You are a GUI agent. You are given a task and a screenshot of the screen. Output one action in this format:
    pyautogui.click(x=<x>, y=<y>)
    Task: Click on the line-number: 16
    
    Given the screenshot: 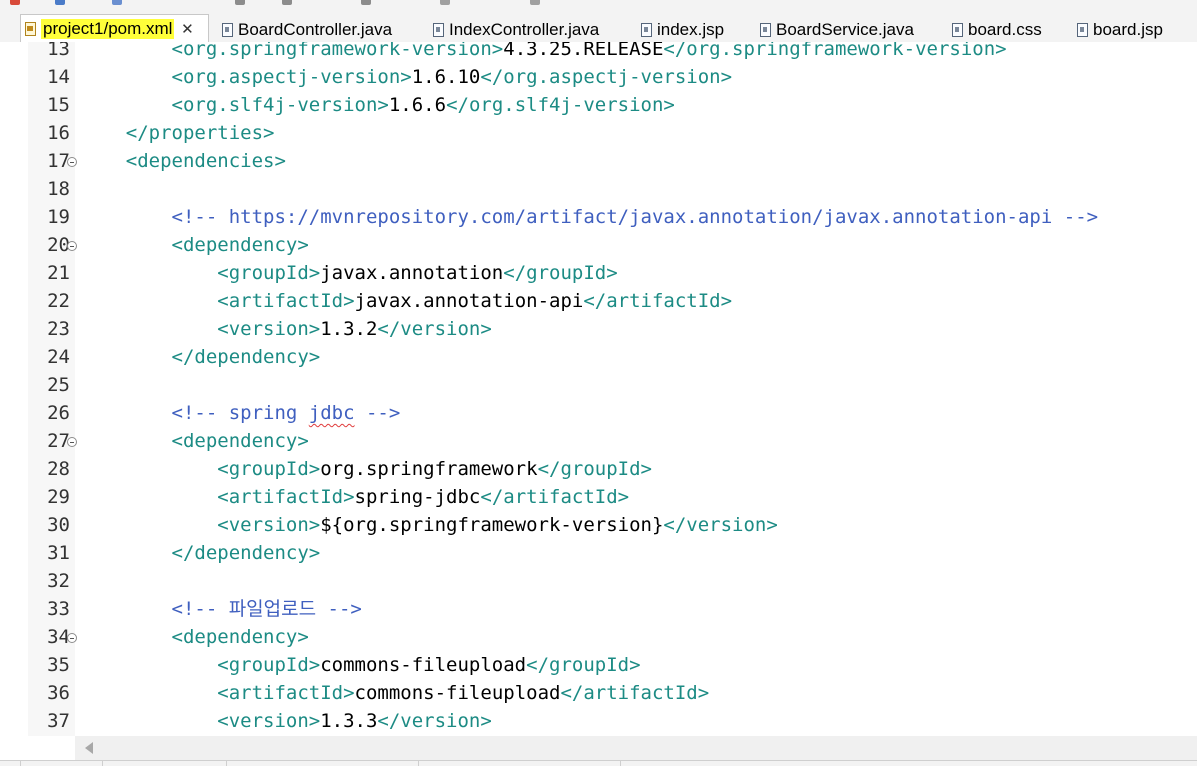 What is the action you would take?
    pyautogui.click(x=49, y=133)
    